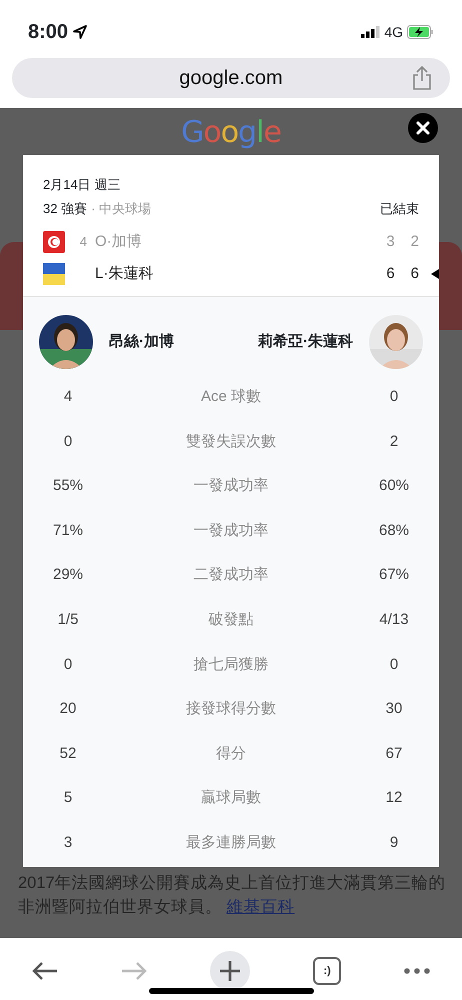  I want to click on stat-value: 30, so click(394, 709).